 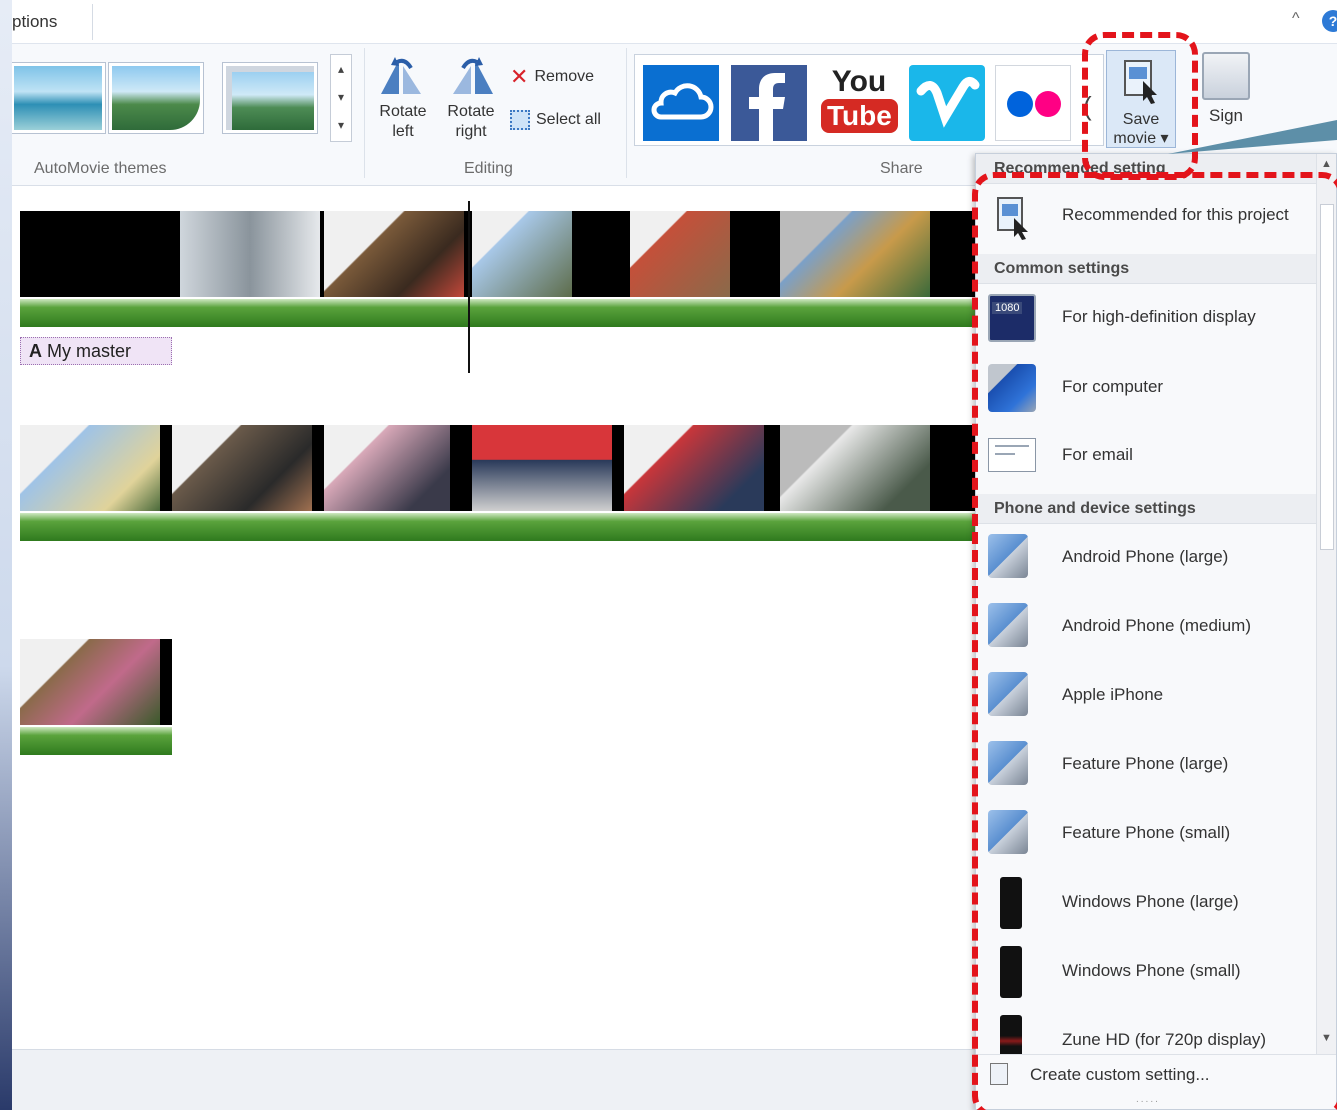 What do you see at coordinates (488, 168) in the screenshot?
I see `group-label-editing: Editing` at bounding box center [488, 168].